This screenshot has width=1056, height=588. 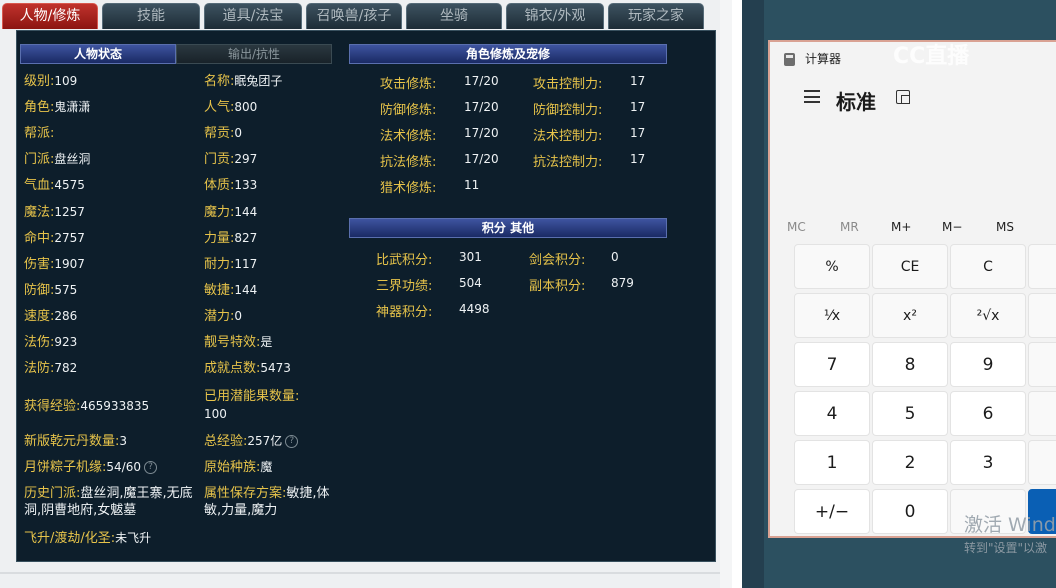 What do you see at coordinates (832, 511) in the screenshot?
I see `calc-key: +/−` at bounding box center [832, 511].